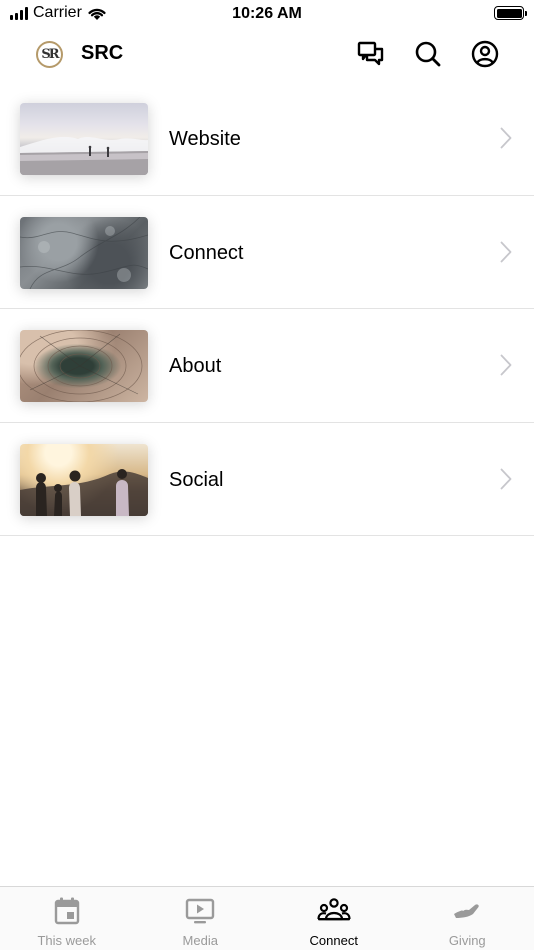  What do you see at coordinates (466, 911) in the screenshot?
I see `hand-giving-icon` at bounding box center [466, 911].